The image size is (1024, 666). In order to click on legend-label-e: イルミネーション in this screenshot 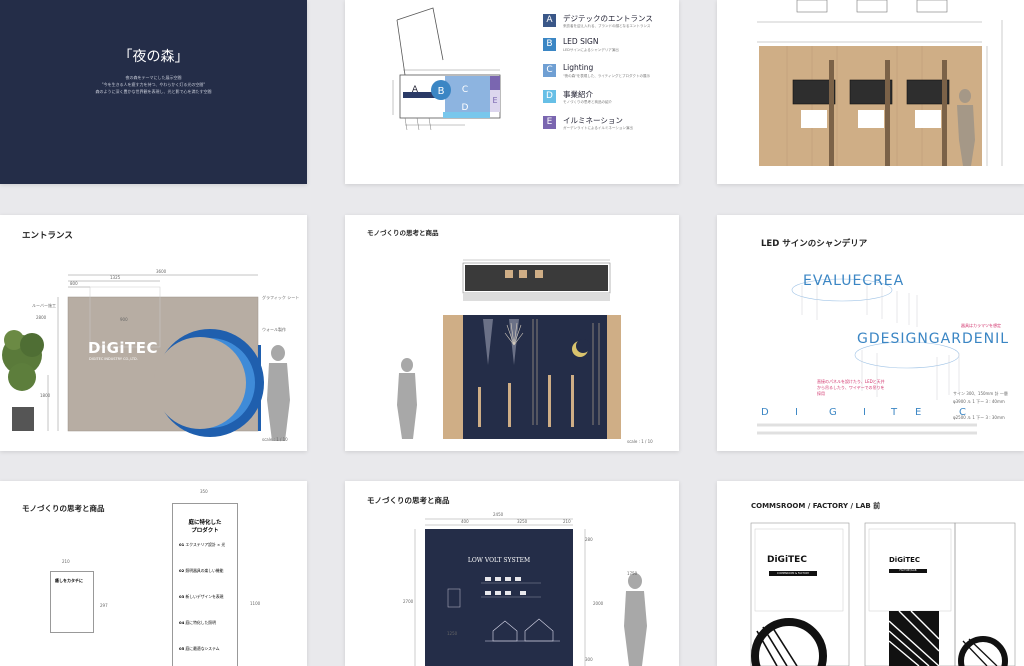, I will do `click(593, 120)`.